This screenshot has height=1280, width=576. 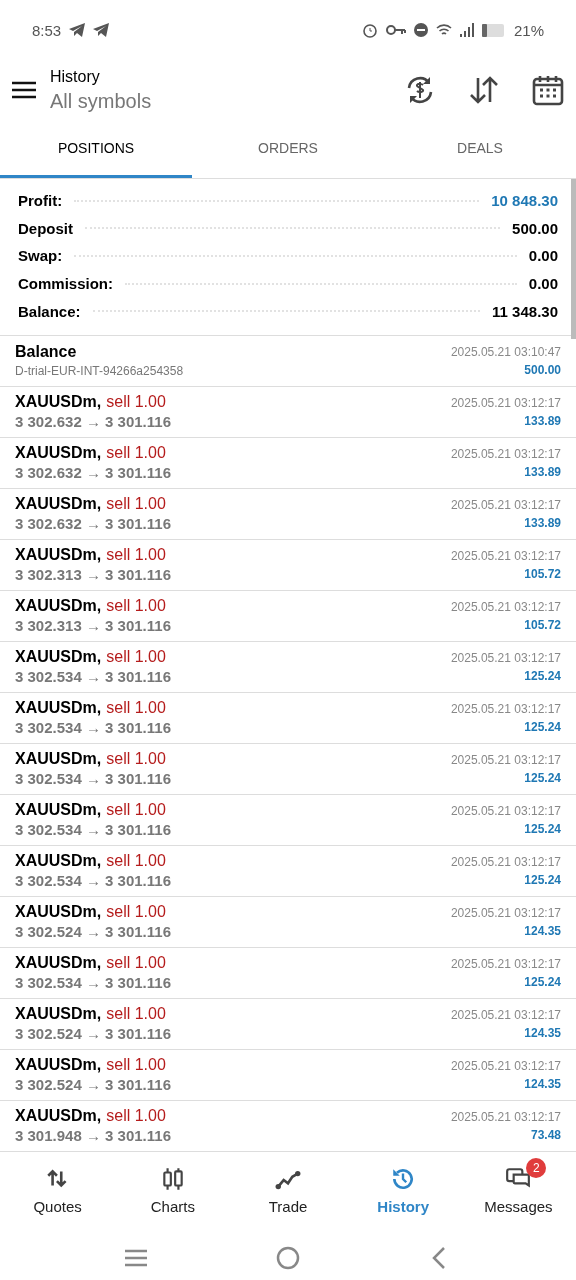 I want to click on nav-tab: Trade, so click(x=288, y=1190).